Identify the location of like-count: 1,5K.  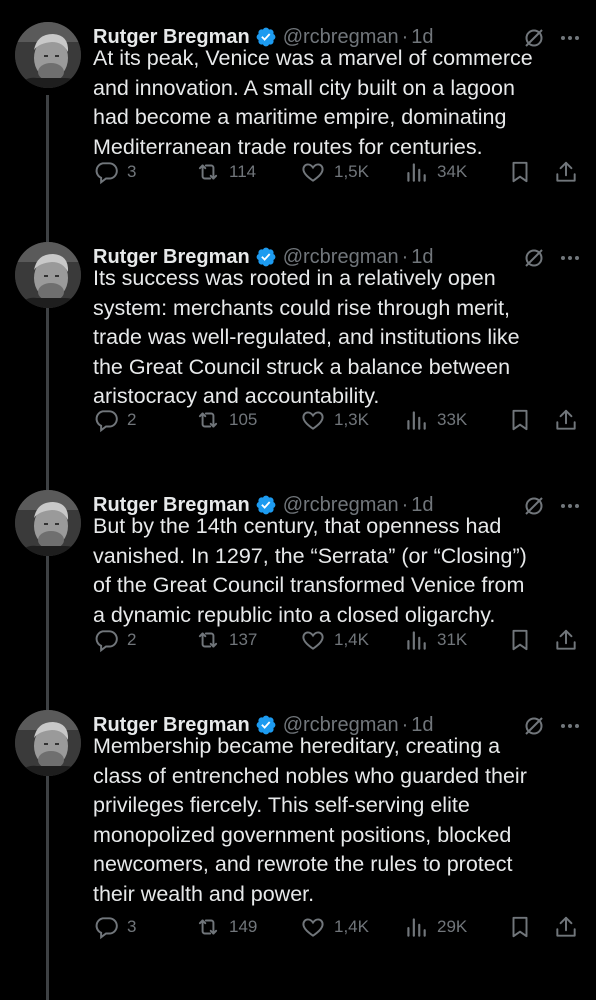
(351, 171).